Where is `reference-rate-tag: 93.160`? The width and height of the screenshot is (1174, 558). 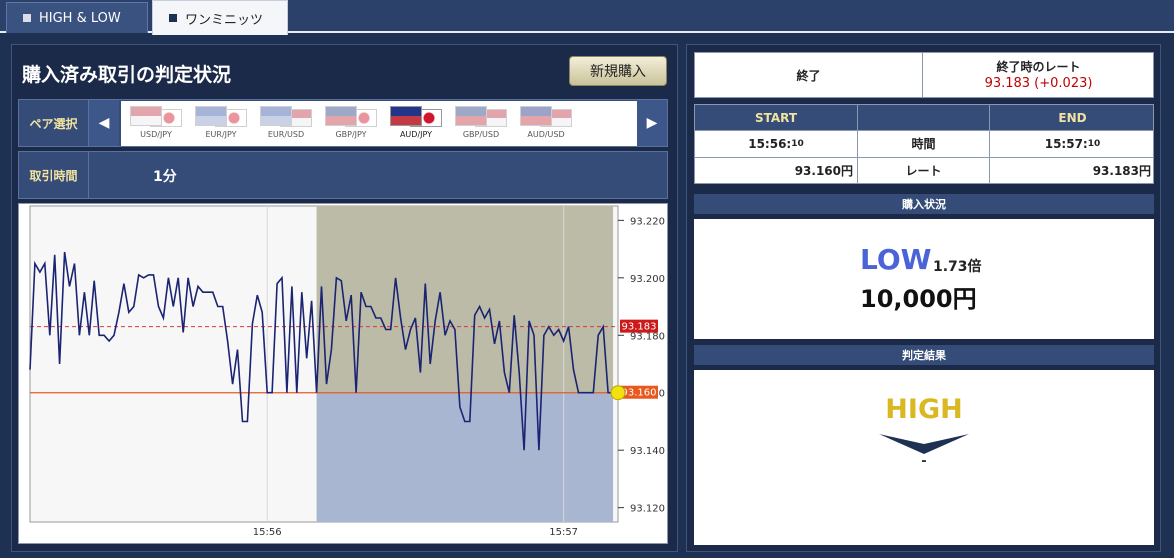
reference-rate-tag: 93.160 is located at coordinates (639, 393).